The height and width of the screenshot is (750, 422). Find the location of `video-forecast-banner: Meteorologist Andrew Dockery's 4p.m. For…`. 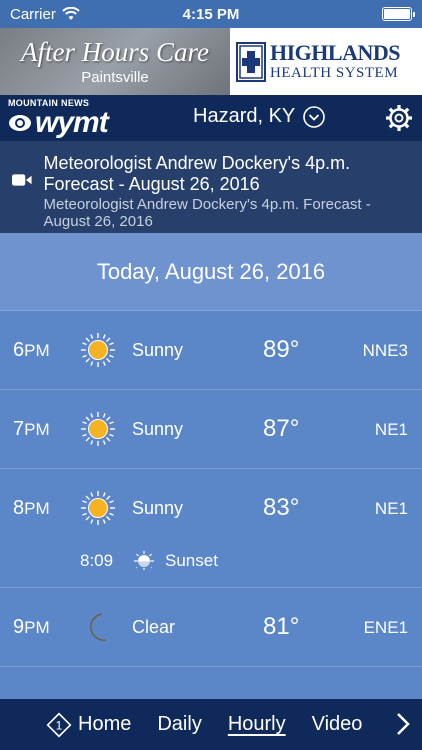

video-forecast-banner: Meteorologist Andrew Dockery's 4p.m. For… is located at coordinates (211, 187).